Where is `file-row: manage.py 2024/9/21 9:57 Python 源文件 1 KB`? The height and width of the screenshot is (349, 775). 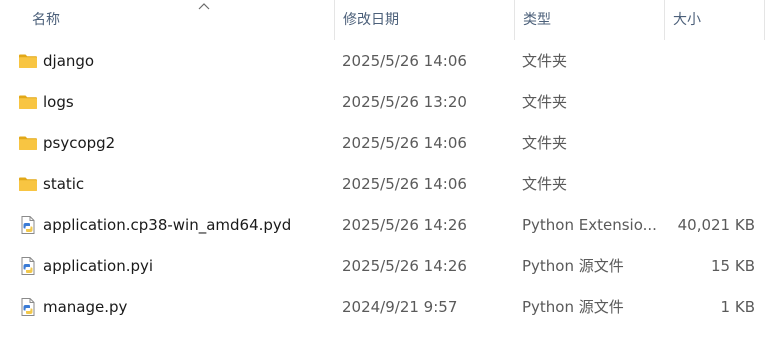
file-row: manage.py 2024/9/21 9:57 Python 源文件 1 KB is located at coordinates (387, 307).